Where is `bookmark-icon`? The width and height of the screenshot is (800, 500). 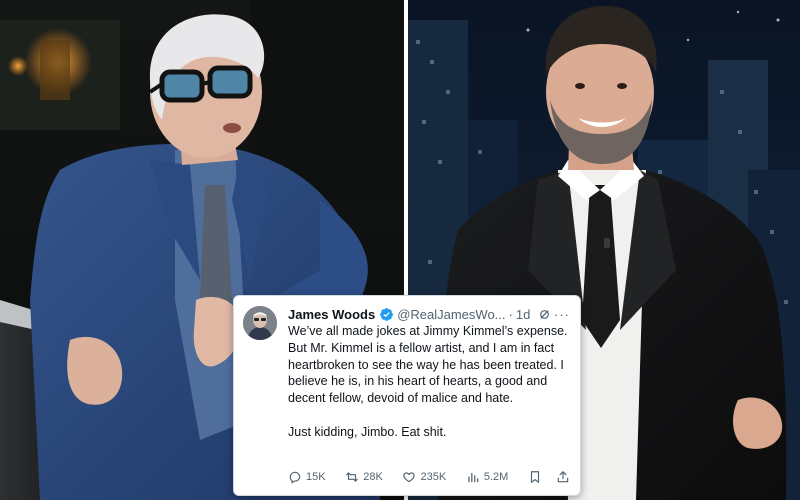
bookmark-icon is located at coordinates (535, 477).